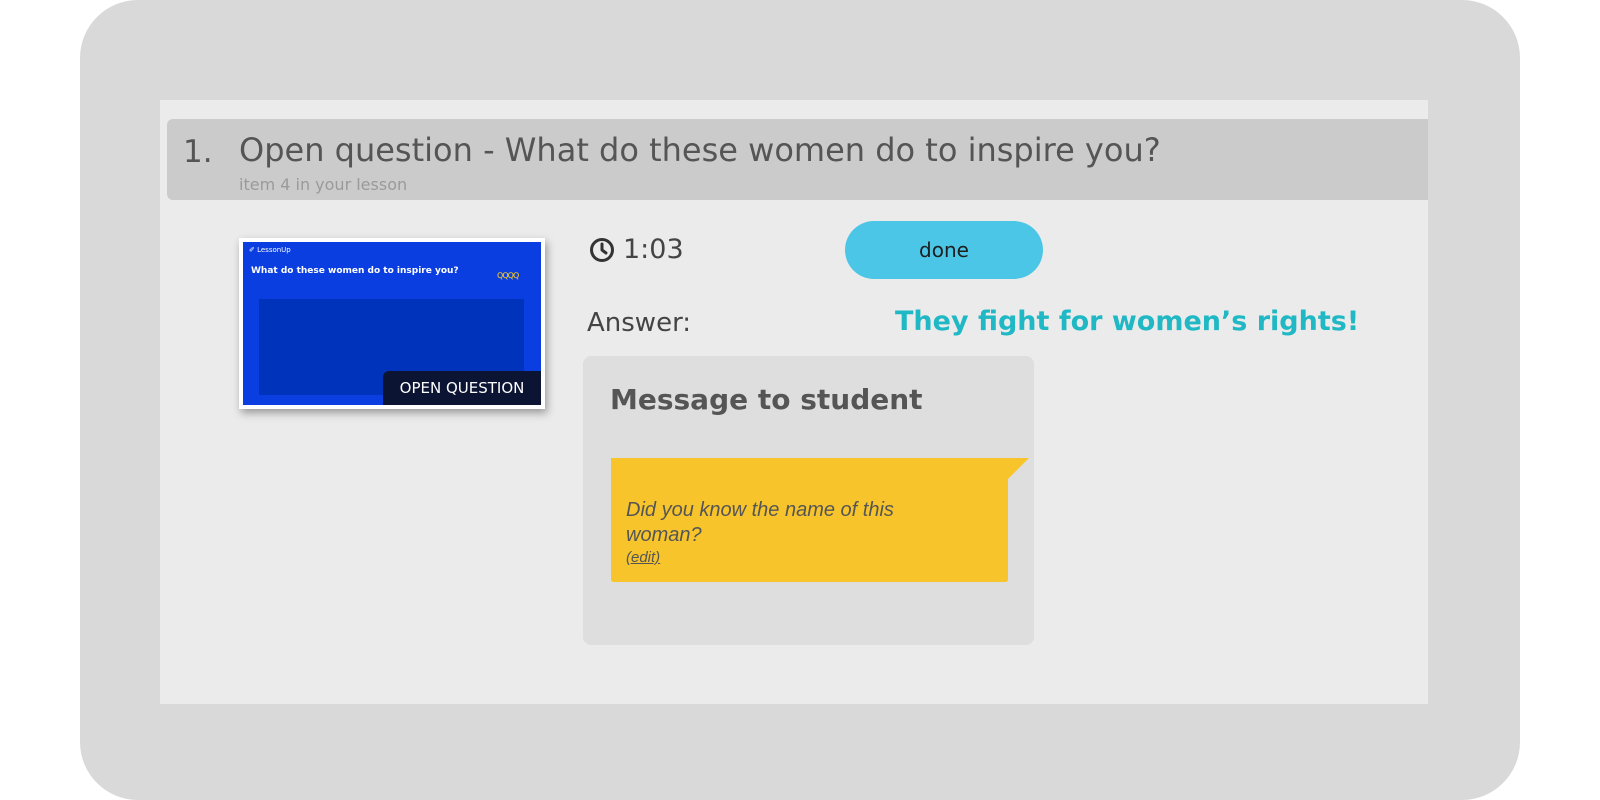 This screenshot has width=1600, height=800. Describe the element at coordinates (643, 557) in the screenshot. I see `edit-link: (edit)` at that location.